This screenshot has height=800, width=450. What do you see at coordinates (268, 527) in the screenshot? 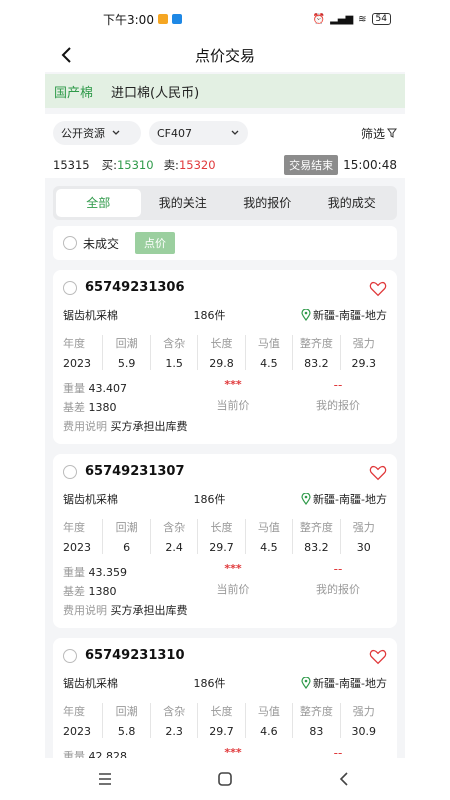
I see `metric-label: 马值` at bounding box center [268, 527].